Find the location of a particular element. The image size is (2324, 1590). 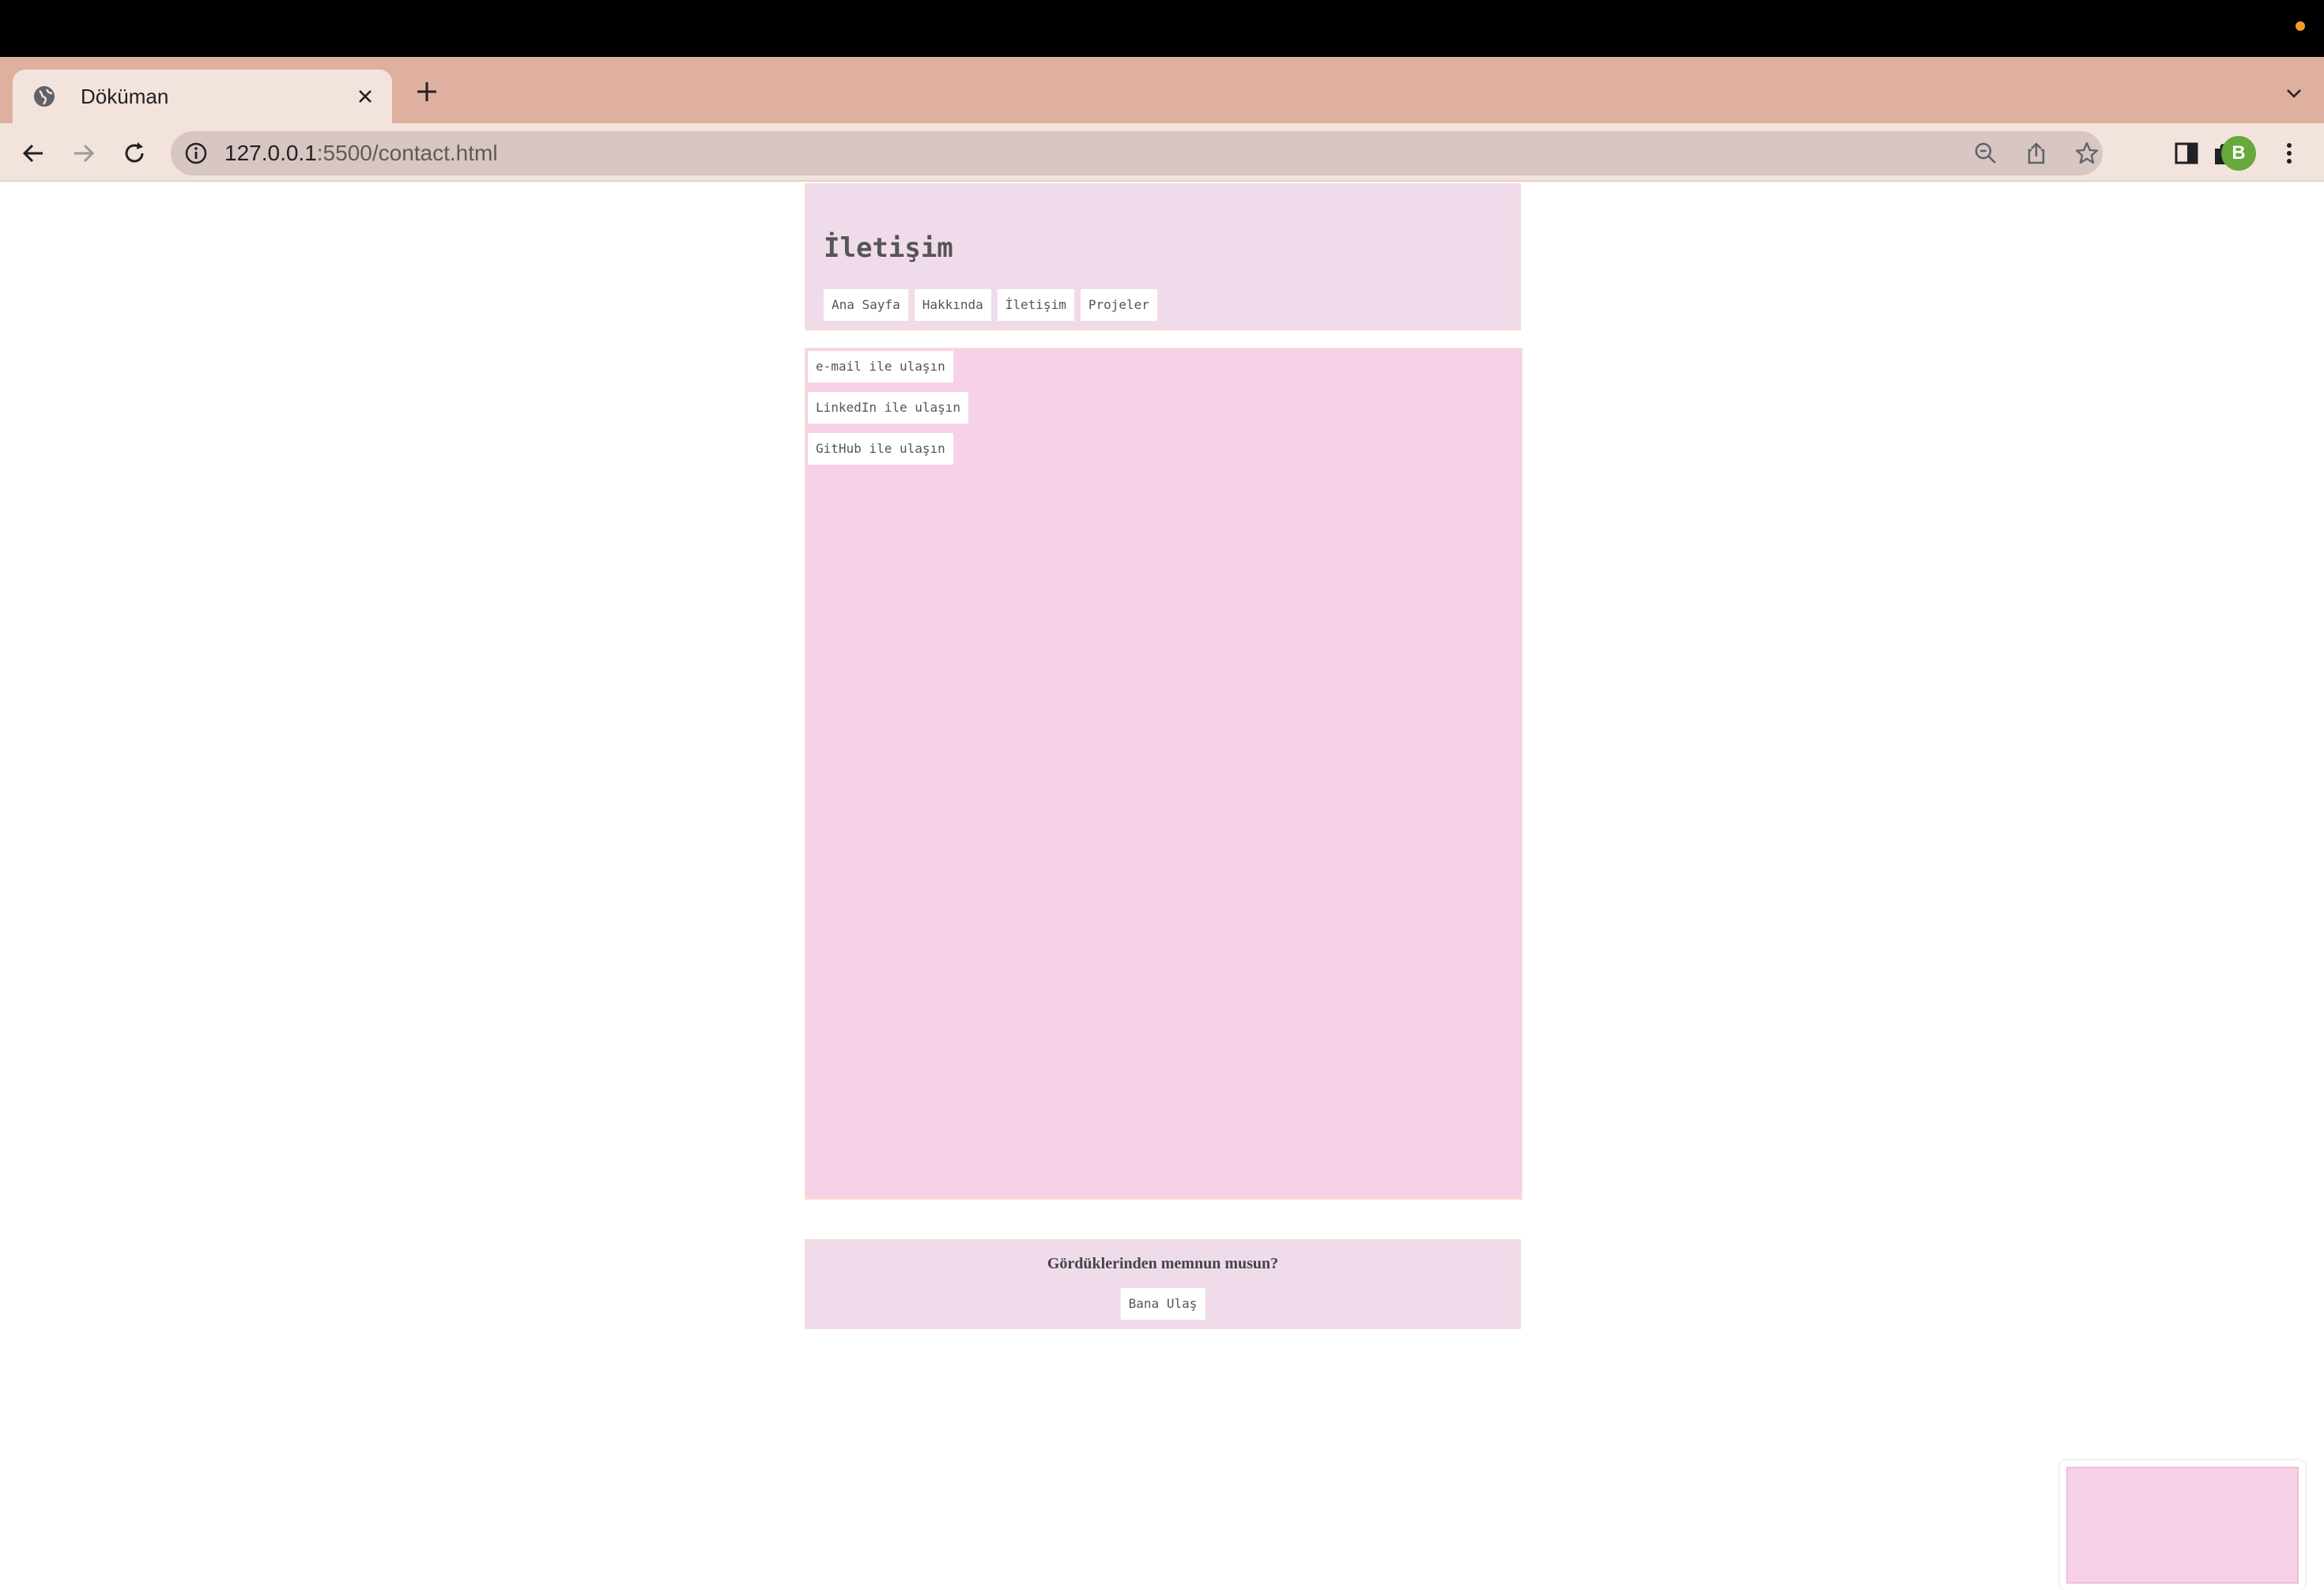

zoom-out-icon is located at coordinates (1985, 153).